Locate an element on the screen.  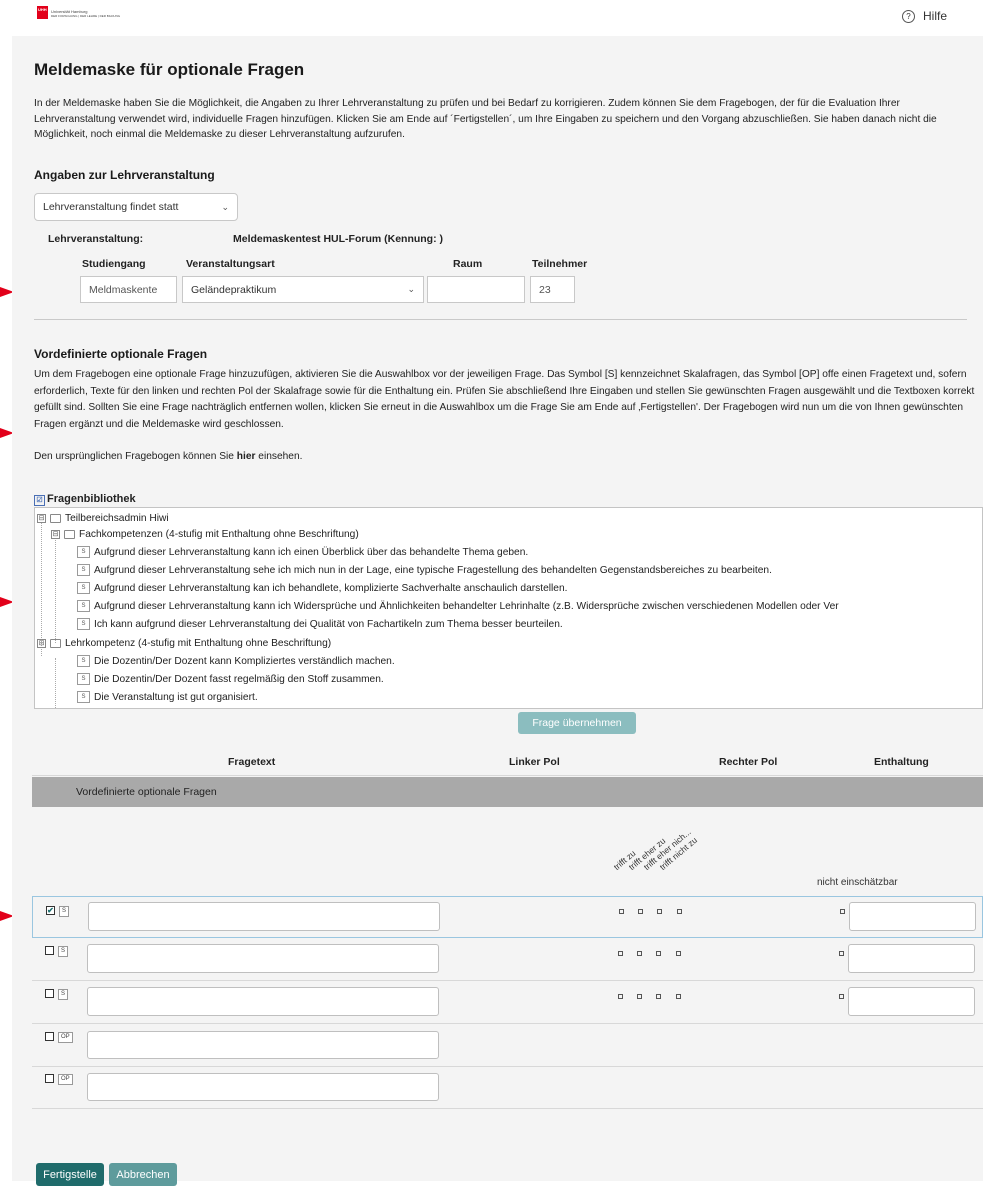
section-divider is located at coordinates (500, 319).